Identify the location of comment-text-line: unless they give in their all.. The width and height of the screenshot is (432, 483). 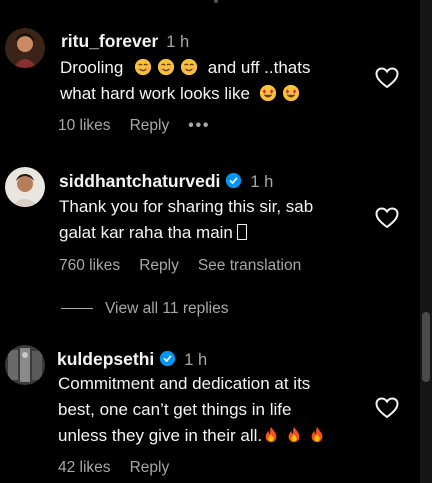
(194, 436).